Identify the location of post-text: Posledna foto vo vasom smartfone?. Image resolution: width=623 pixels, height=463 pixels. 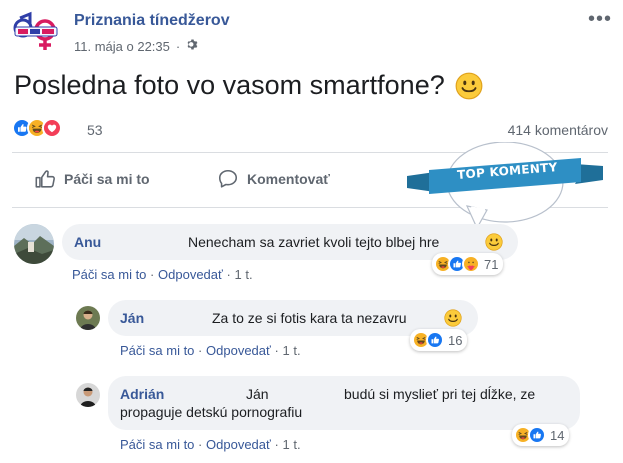
(248, 85).